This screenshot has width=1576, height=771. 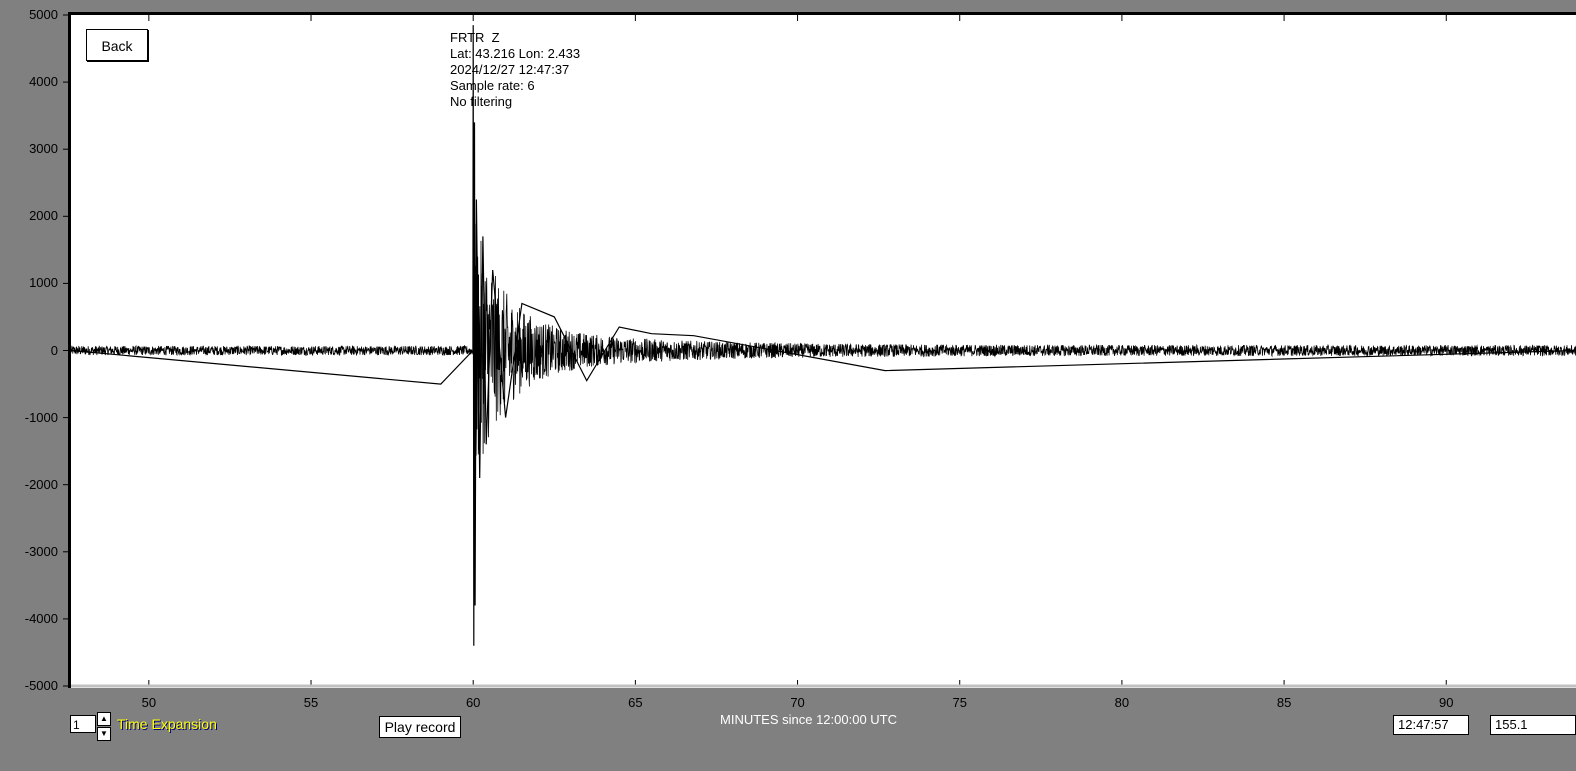 I want to click on station-name: FRTR Z, so click(x=475, y=37).